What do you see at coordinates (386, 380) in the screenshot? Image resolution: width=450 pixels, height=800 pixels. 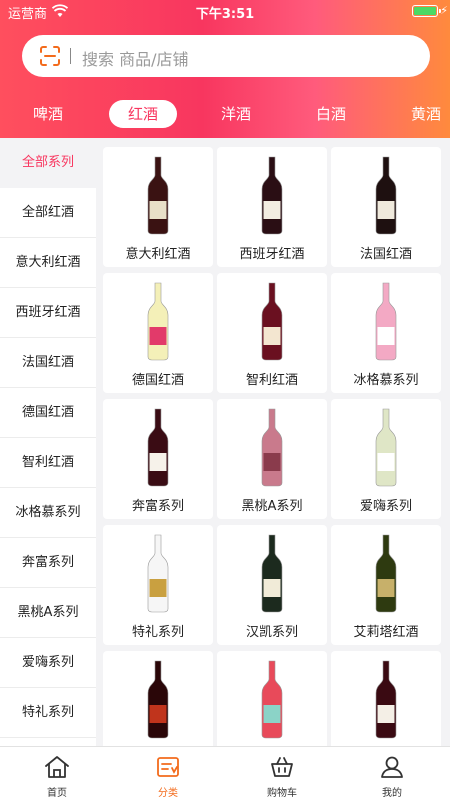 I see `product-label: 冰格慕系列` at bounding box center [386, 380].